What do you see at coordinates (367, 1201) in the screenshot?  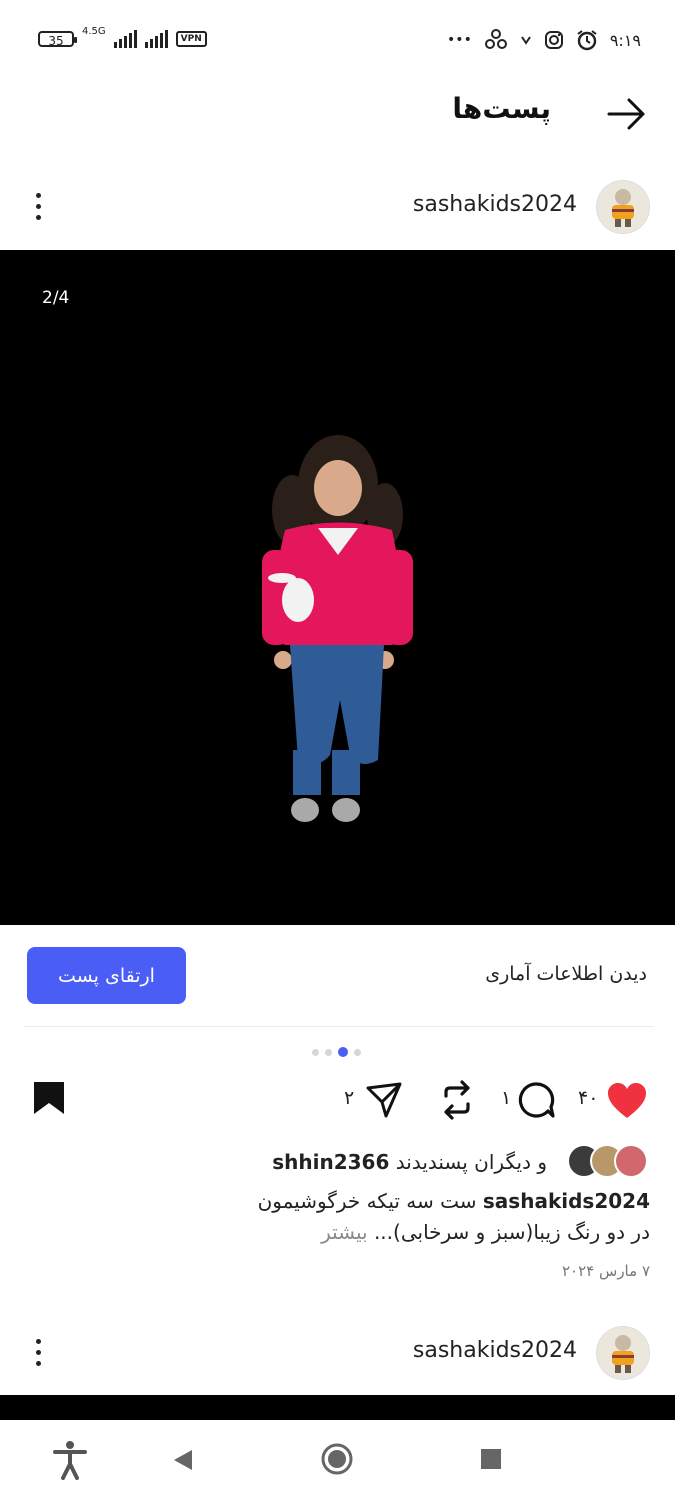 I see `caption-text-line1: ست سه تیکه خرگوشیمون` at bounding box center [367, 1201].